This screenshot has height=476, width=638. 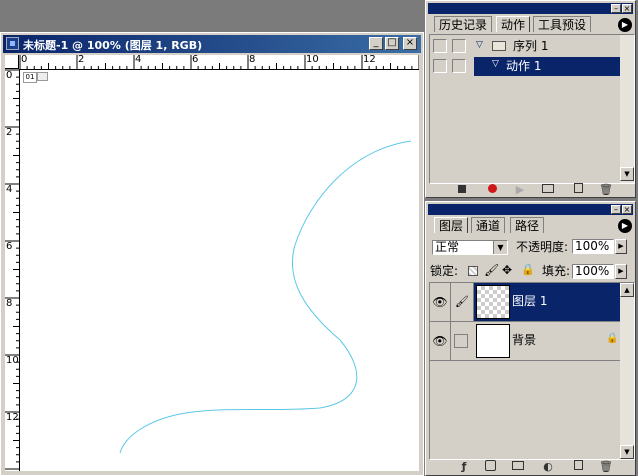 I want to click on lock-icon: 🔒, so click(x=612, y=338).